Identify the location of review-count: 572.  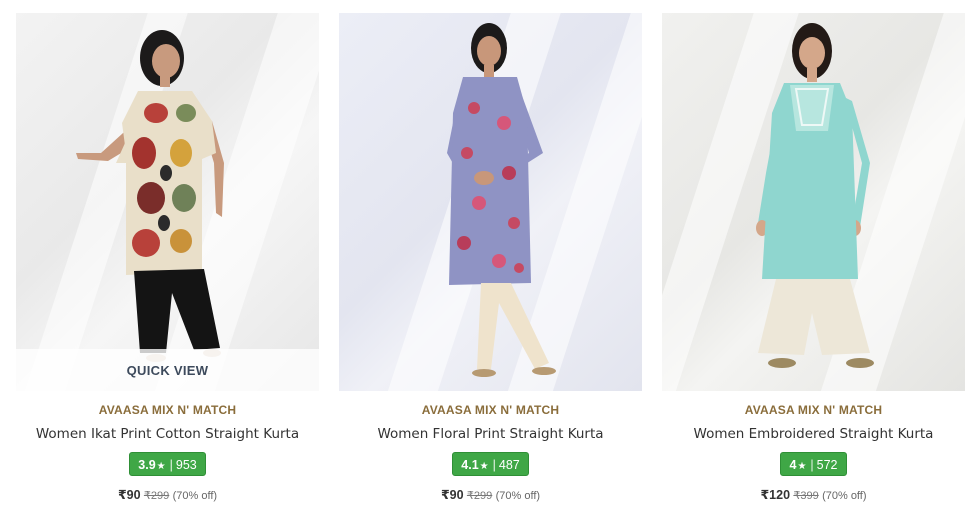
(827, 465).